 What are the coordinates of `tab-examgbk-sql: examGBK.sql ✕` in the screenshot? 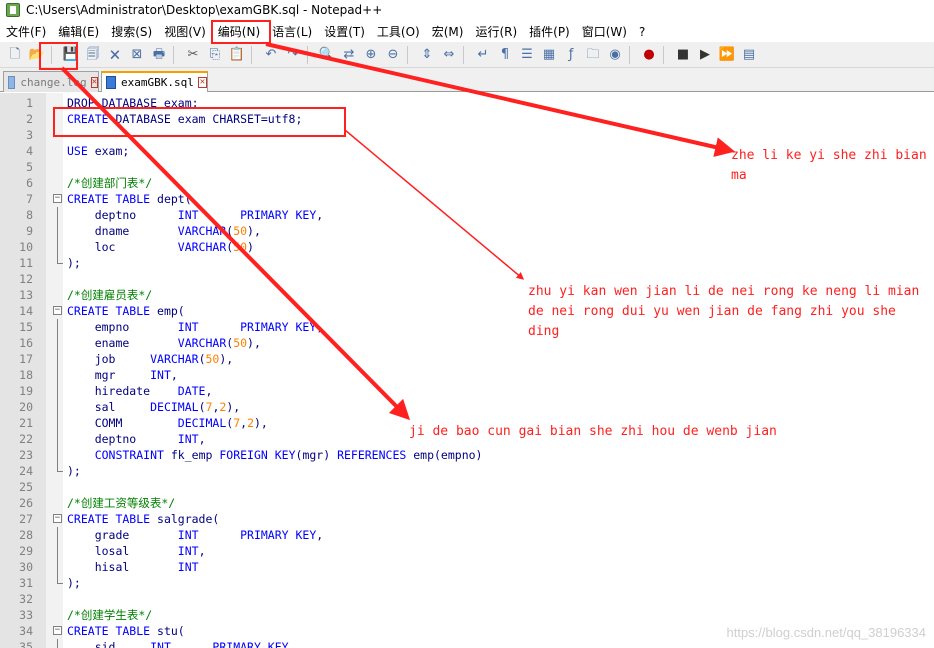 It's located at (154, 81).